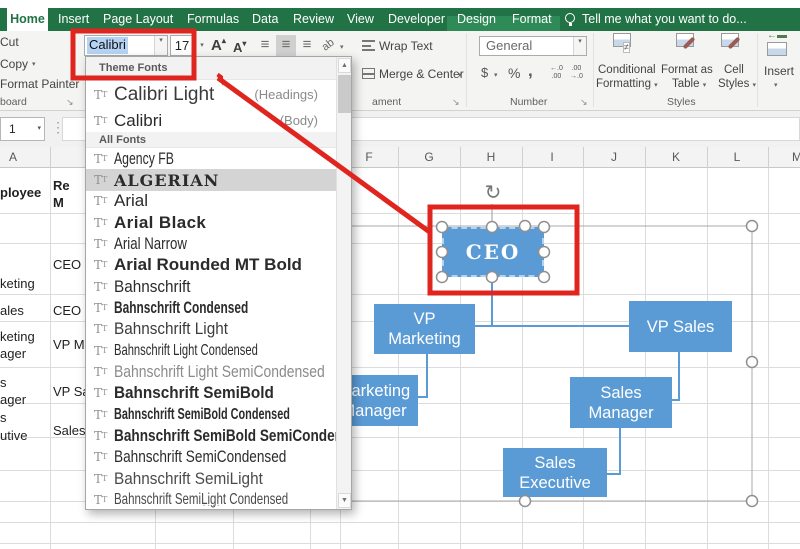  What do you see at coordinates (27, 19) in the screenshot?
I see `tab-home: Home` at bounding box center [27, 19].